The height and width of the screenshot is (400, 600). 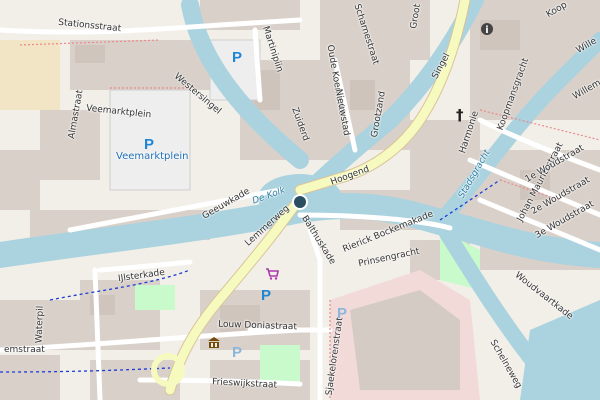 What do you see at coordinates (152, 157) in the screenshot?
I see `label-veemarktplein-poi: Veemarktplein` at bounding box center [152, 157].